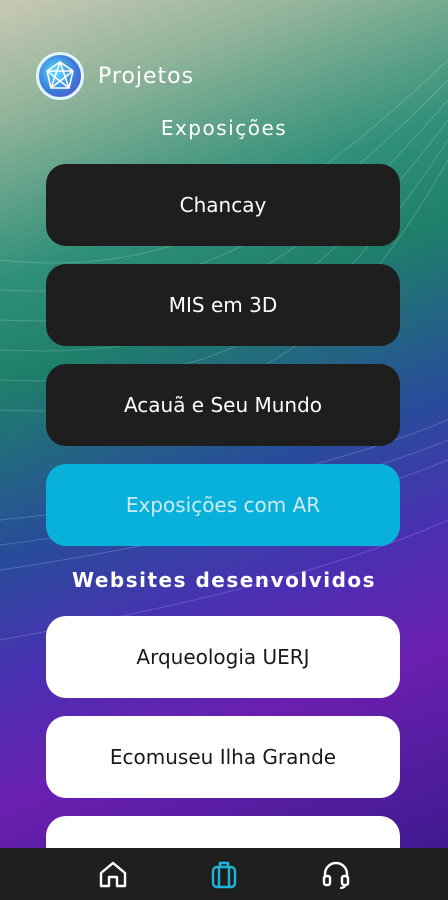 This screenshot has width=448, height=900. Describe the element at coordinates (224, 128) in the screenshot. I see `section-title-exhibitions: Exposições` at that location.